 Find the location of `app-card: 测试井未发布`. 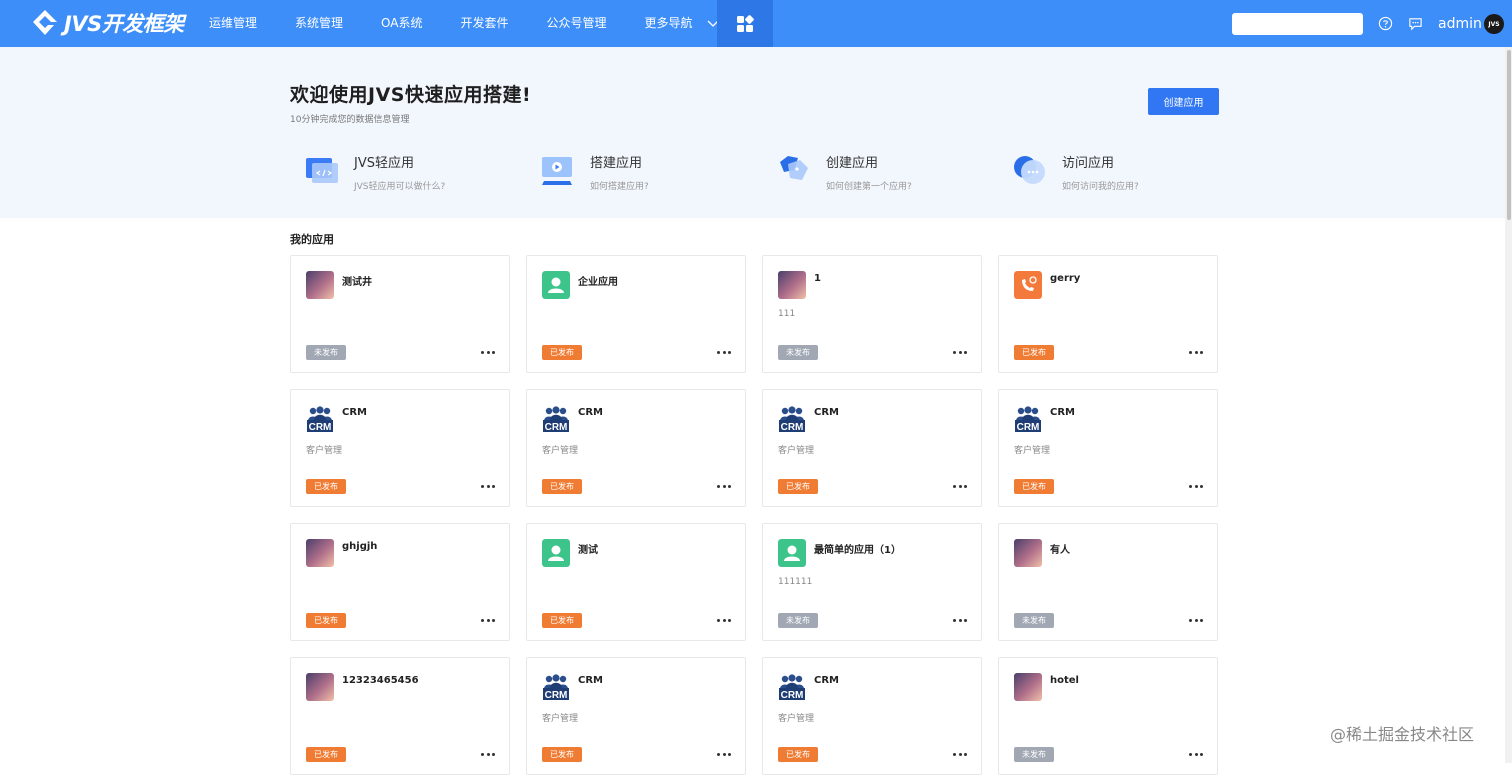

app-card: 测试井未发布 is located at coordinates (400, 314).